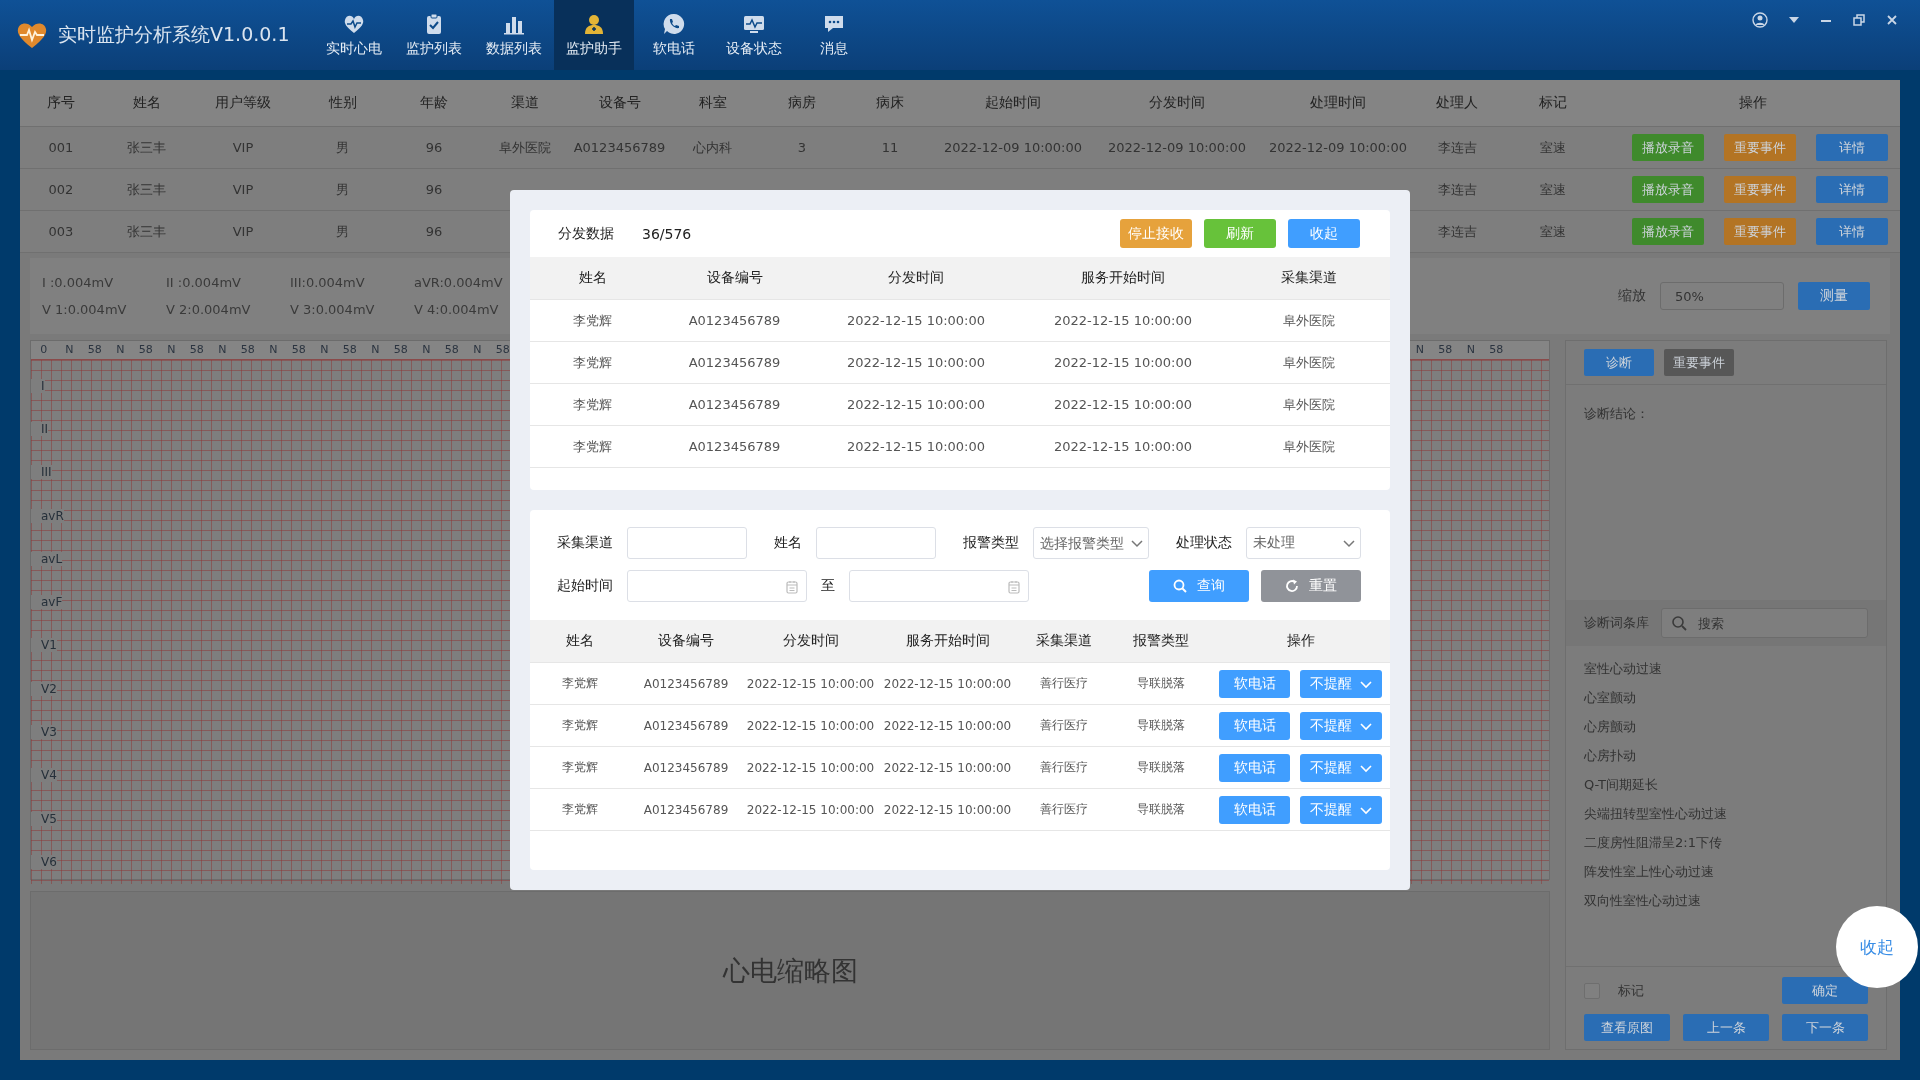 This screenshot has height=1080, width=1920. I want to click on column-header: 姓名, so click(580, 641).